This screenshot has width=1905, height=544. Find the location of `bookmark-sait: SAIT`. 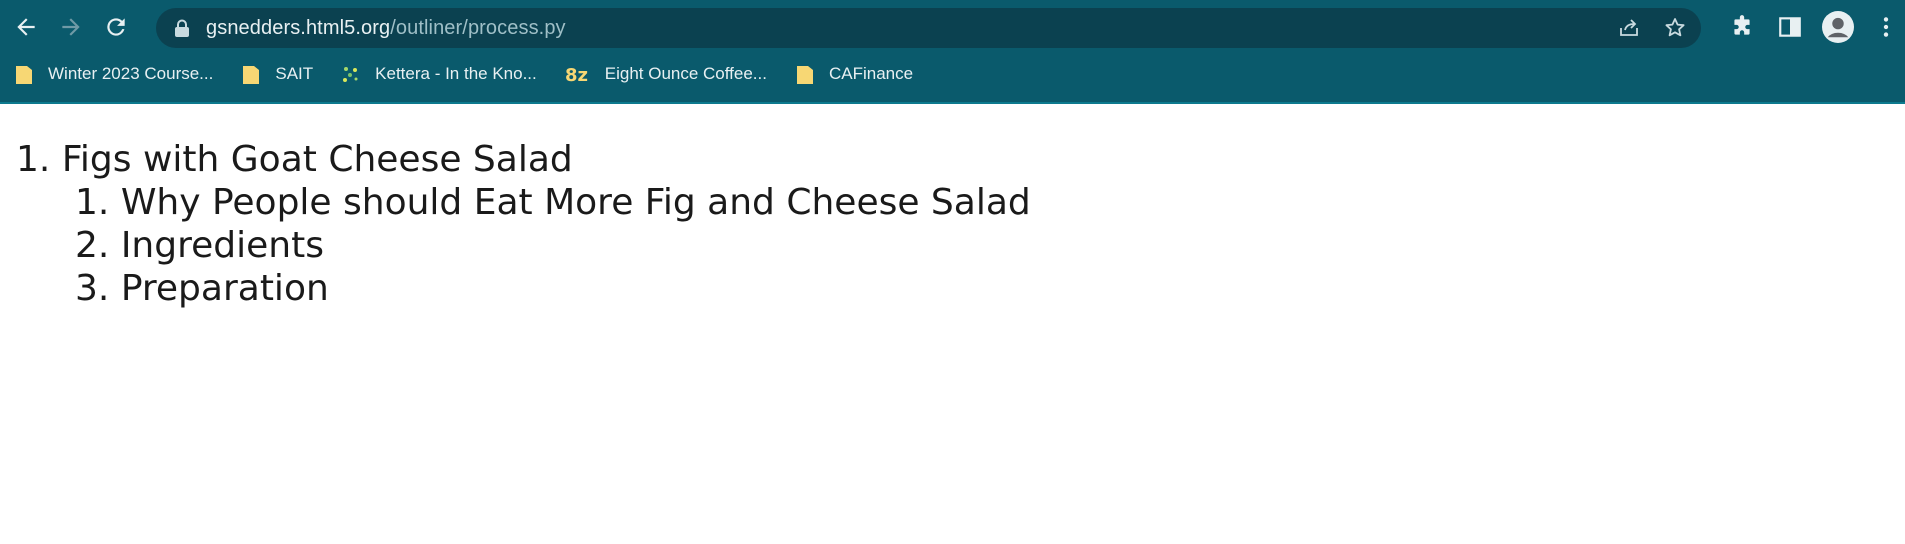

bookmark-sait: SAIT is located at coordinates (277, 74).